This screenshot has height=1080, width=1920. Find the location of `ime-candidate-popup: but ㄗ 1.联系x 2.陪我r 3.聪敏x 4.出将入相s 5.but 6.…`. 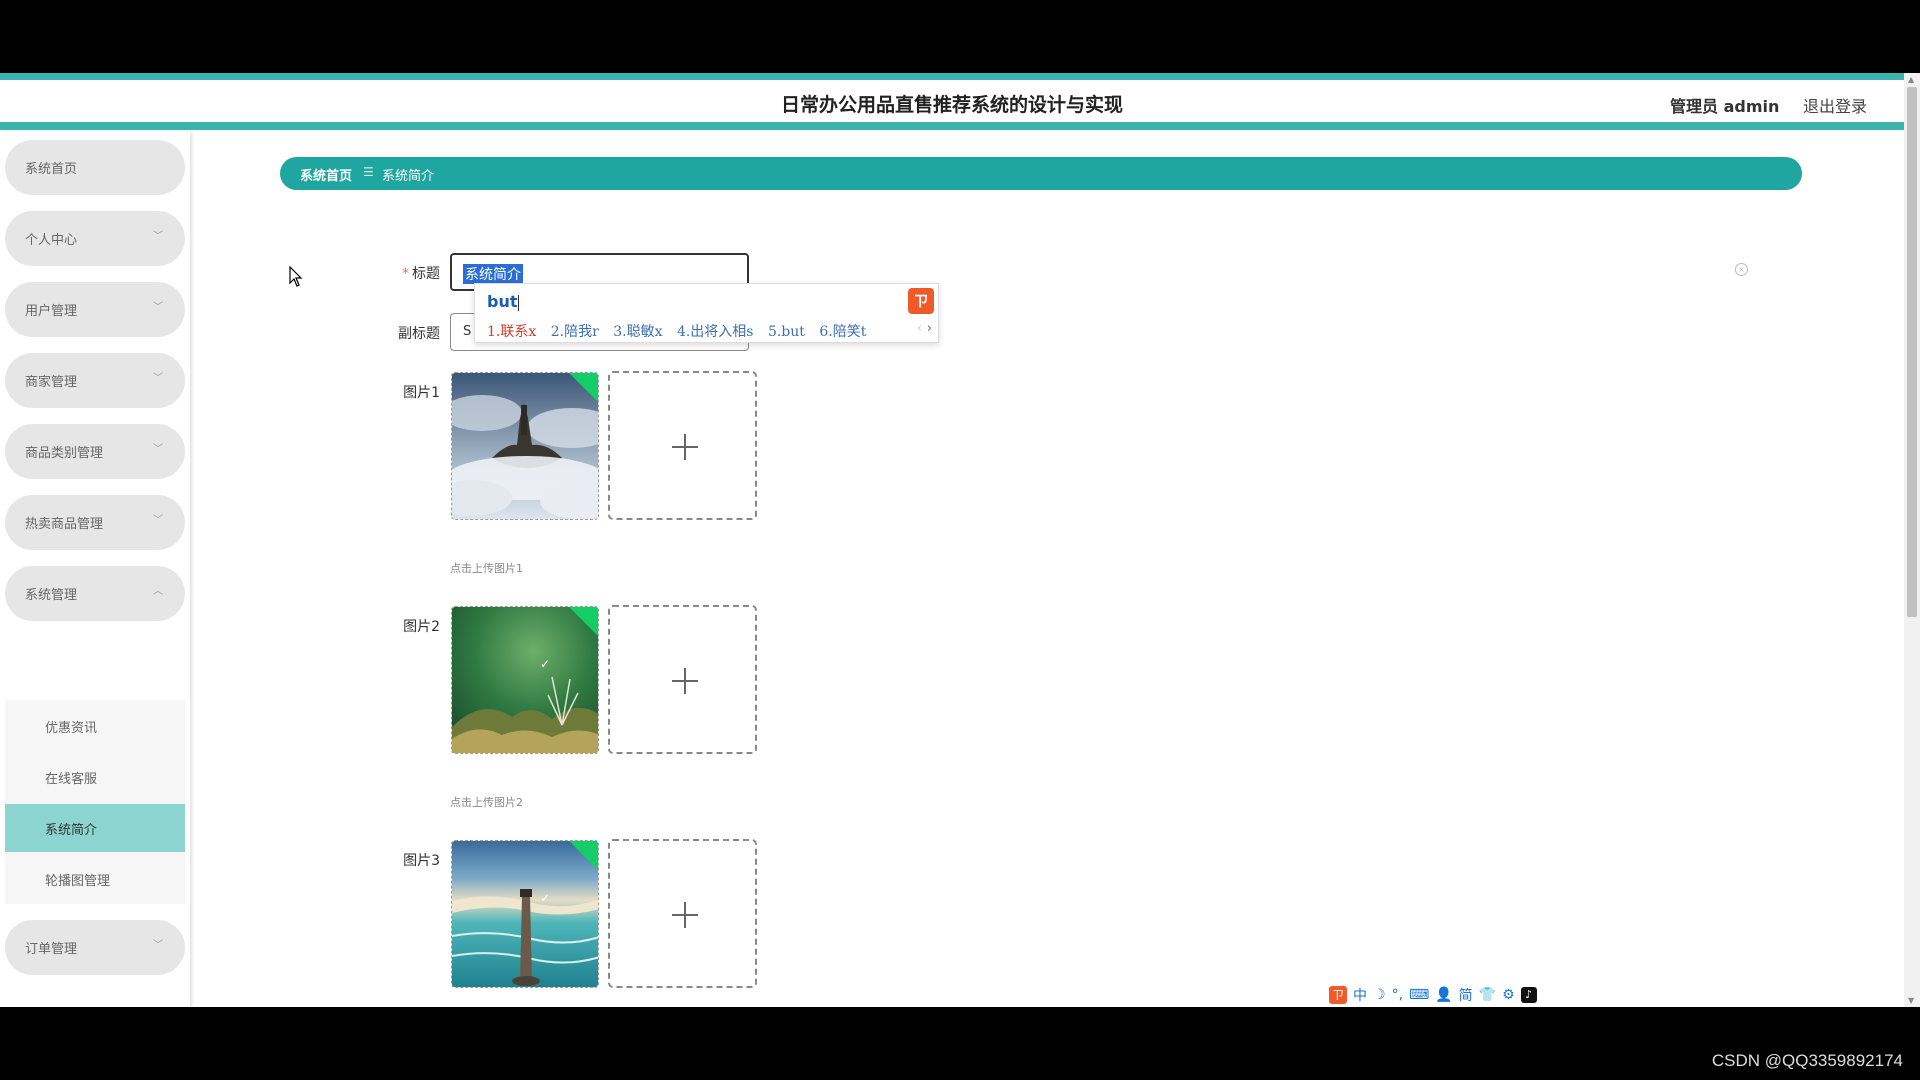

ime-candidate-popup: but ㄗ 1.联系x 2.陪我r 3.聪敏x 4.出将入相s 5.but 6.… is located at coordinates (706, 313).